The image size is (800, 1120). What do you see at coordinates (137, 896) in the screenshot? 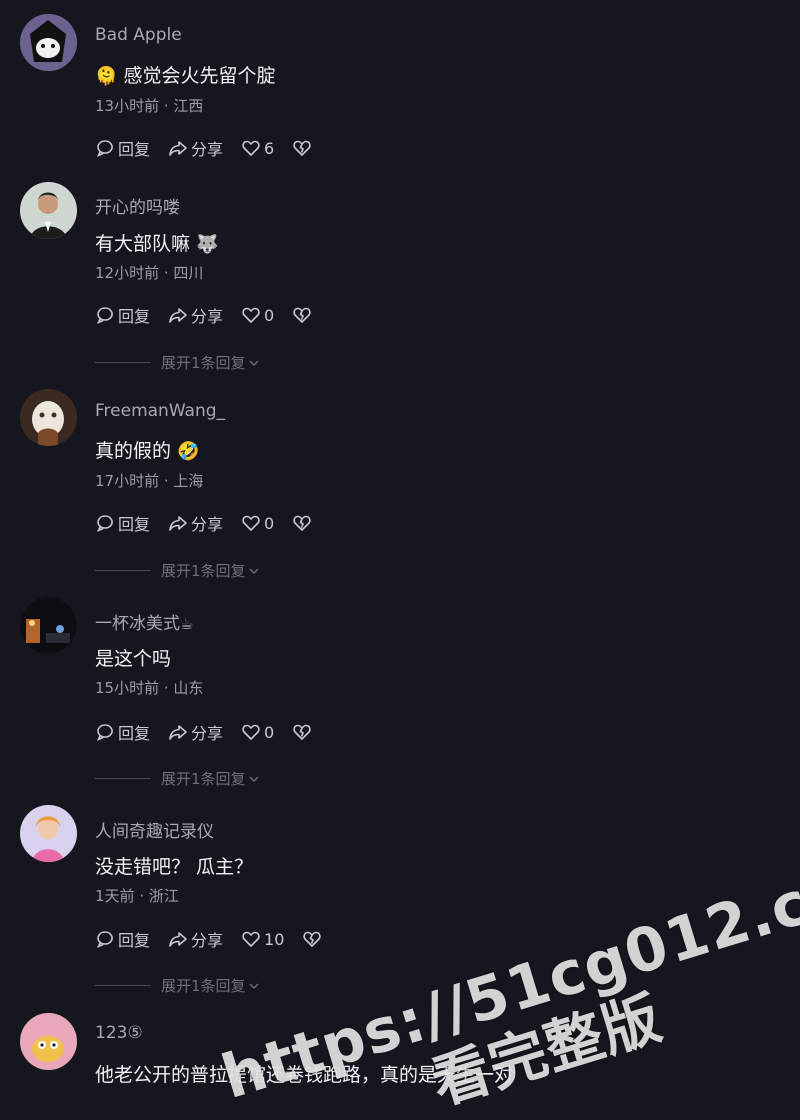
I see `comment-meta: 1天前 · 浙江` at bounding box center [137, 896].